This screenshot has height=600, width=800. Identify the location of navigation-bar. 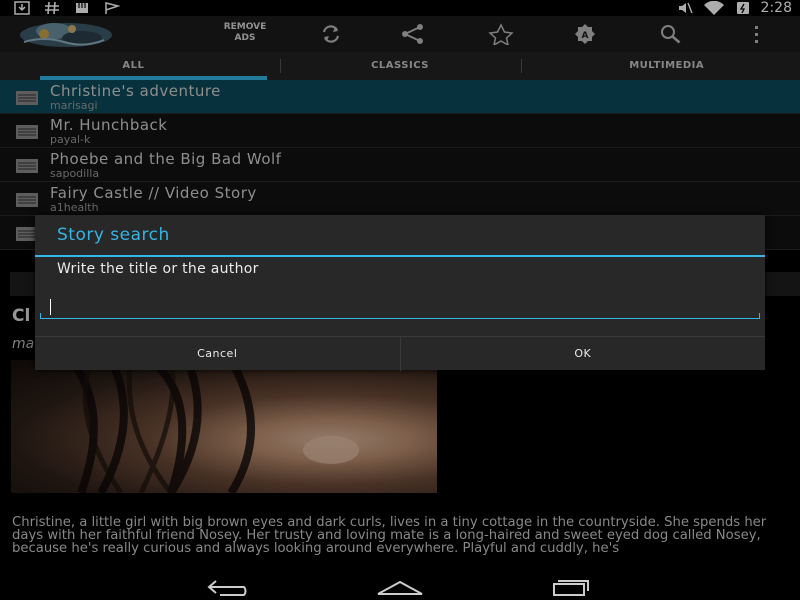
(400, 586).